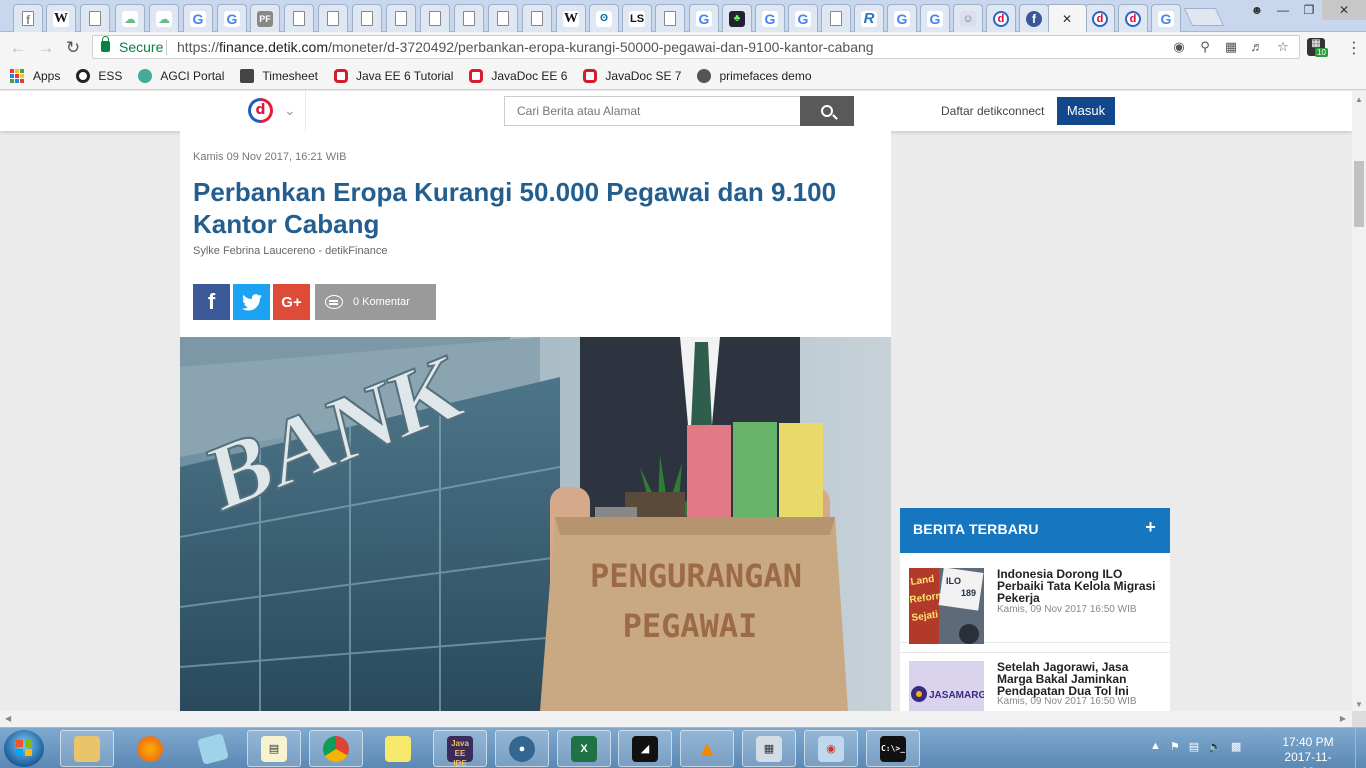 This screenshot has height=768, width=1366. Describe the element at coordinates (584, 748) in the screenshot. I see `taskbar-excel: X` at that location.